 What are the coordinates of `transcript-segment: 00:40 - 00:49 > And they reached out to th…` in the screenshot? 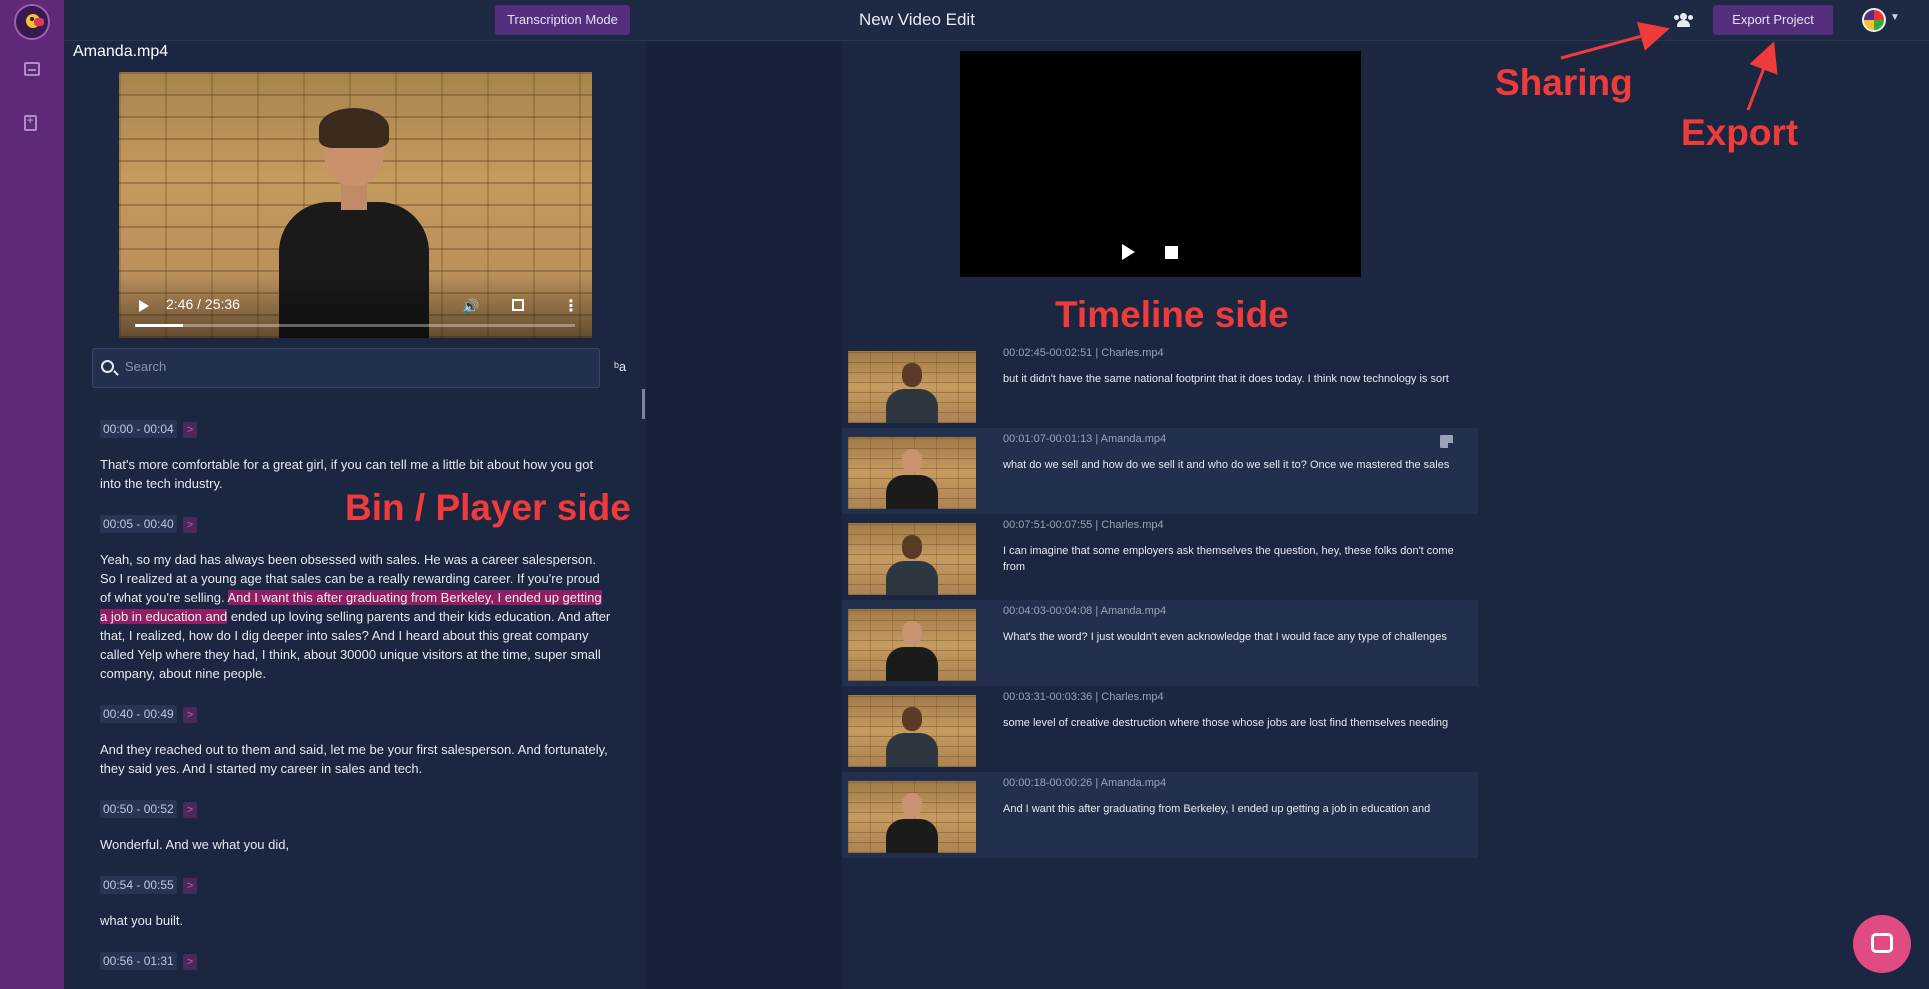 It's located at (356, 741).